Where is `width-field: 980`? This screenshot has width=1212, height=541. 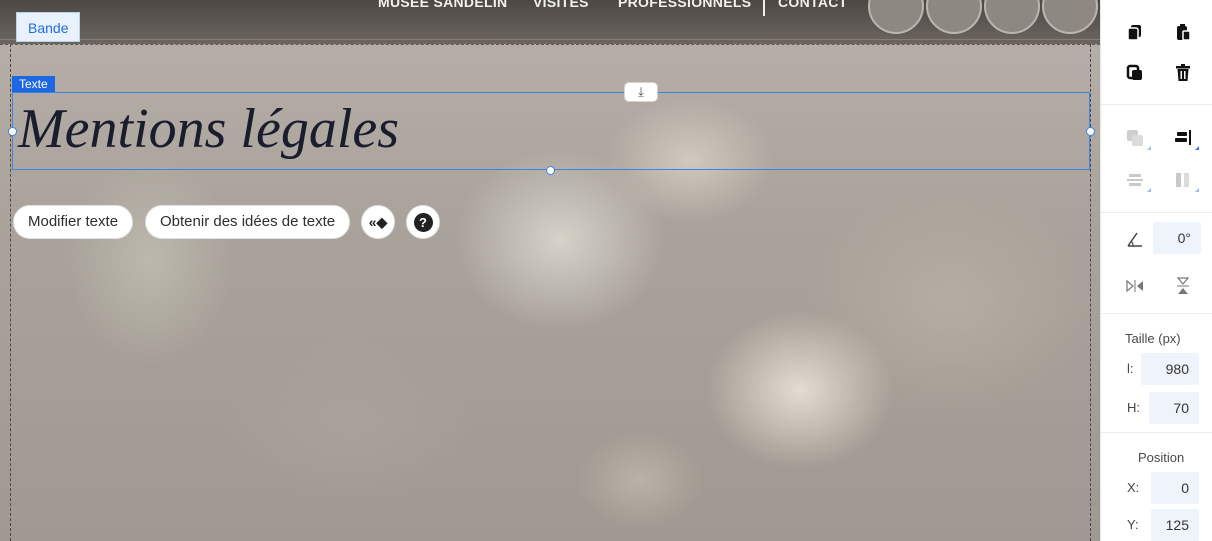
width-field: 980 is located at coordinates (1170, 369).